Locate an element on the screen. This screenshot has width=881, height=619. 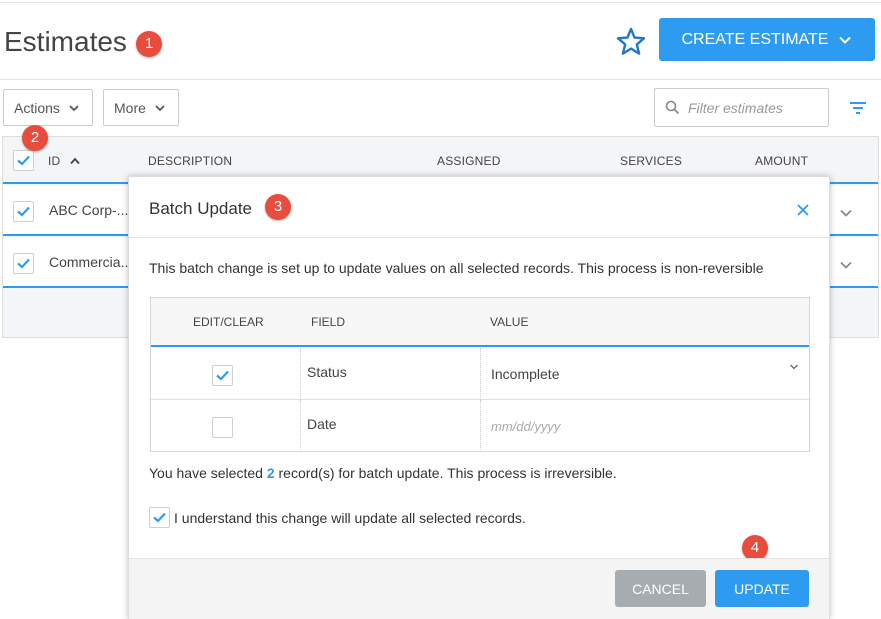
actions-label: Actions is located at coordinates (37, 107).